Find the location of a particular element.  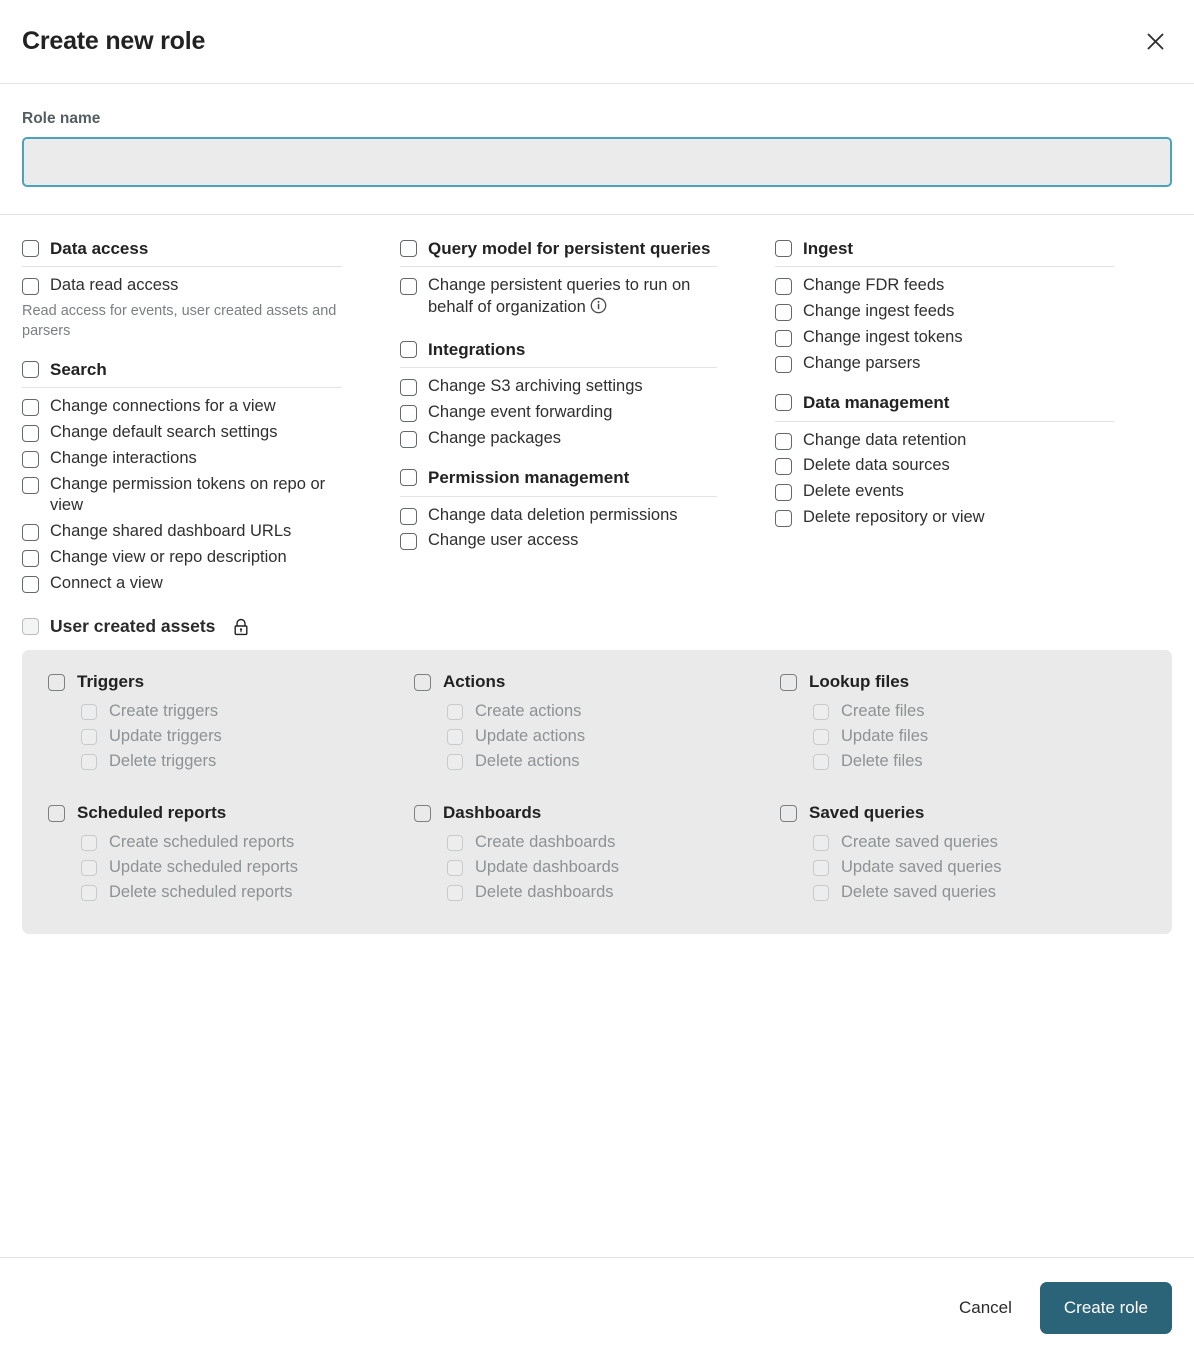

permission-label: Change S3 archiving settings is located at coordinates (535, 386).